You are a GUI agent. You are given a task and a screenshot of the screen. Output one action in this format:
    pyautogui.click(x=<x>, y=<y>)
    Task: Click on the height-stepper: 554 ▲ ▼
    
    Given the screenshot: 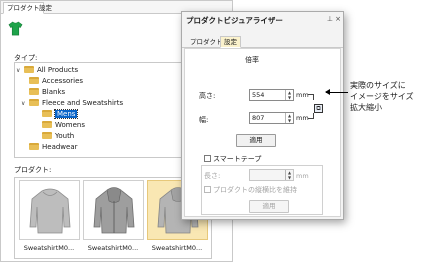 What is the action you would take?
    pyautogui.click(x=271, y=95)
    